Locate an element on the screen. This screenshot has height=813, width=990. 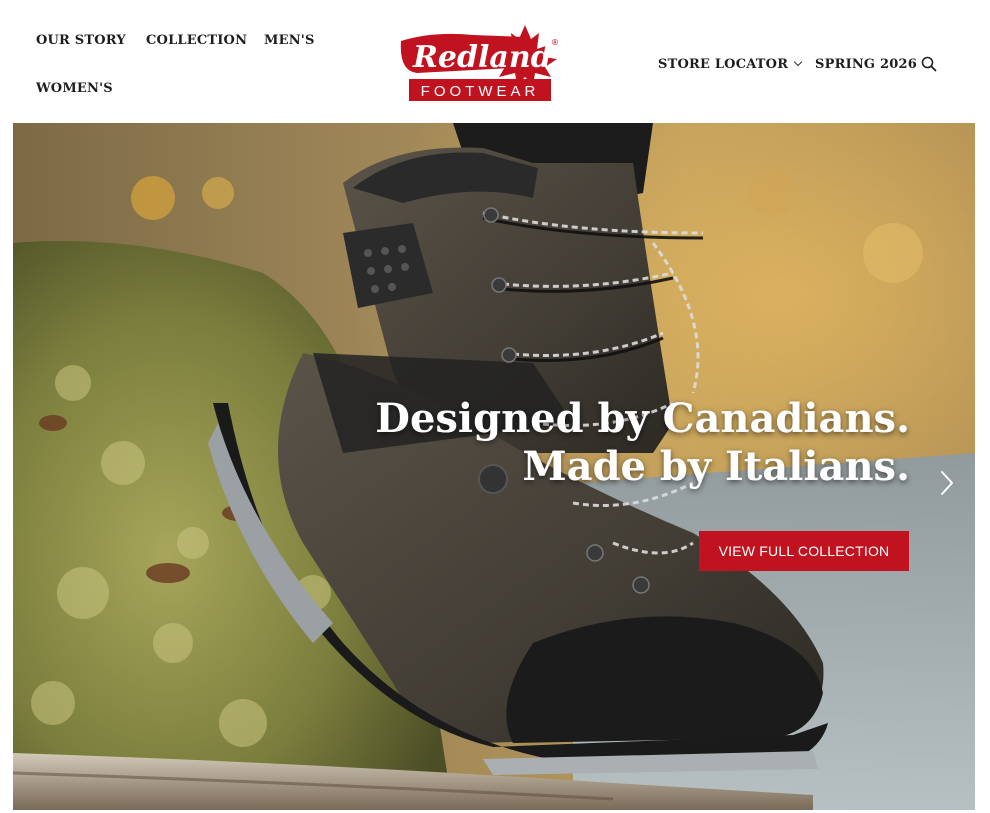
chevron-right-icon is located at coordinates (947, 483).